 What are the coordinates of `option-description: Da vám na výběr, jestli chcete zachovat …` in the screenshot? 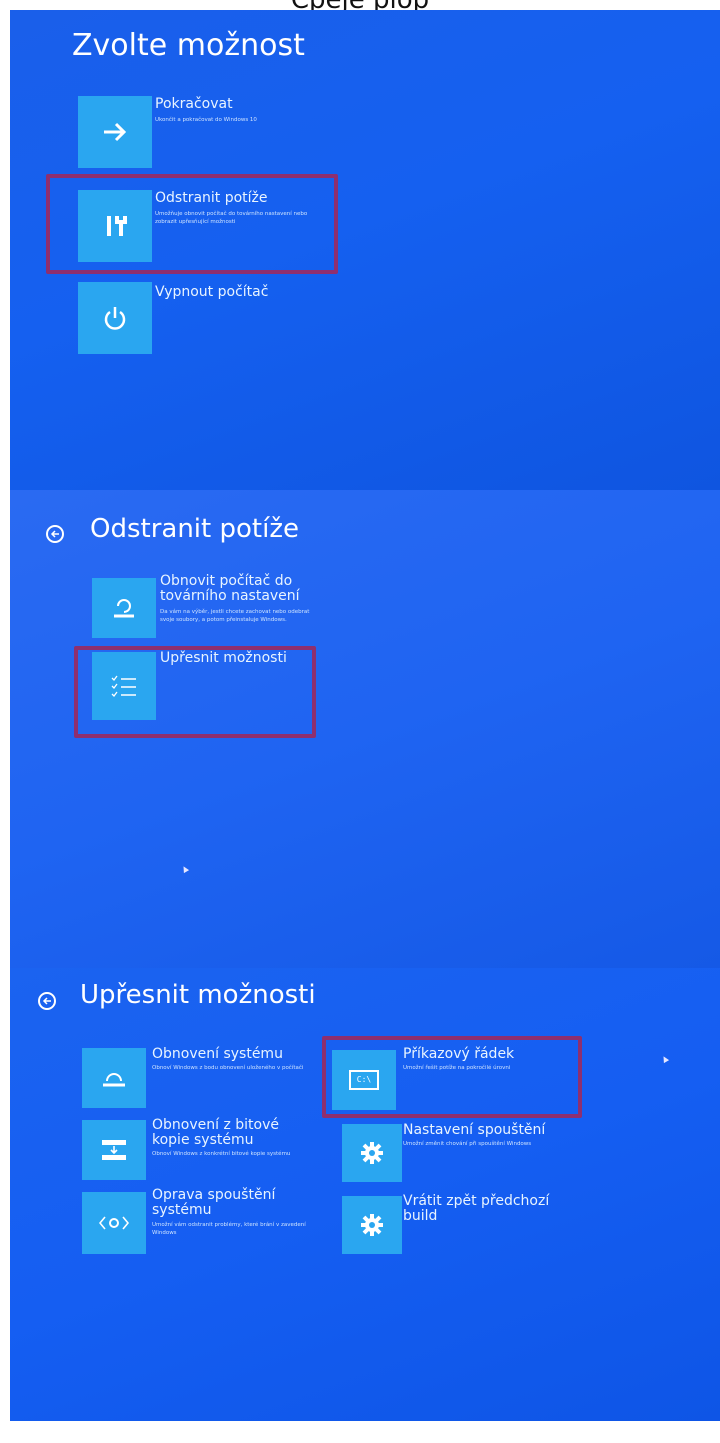 It's located at (235, 616).